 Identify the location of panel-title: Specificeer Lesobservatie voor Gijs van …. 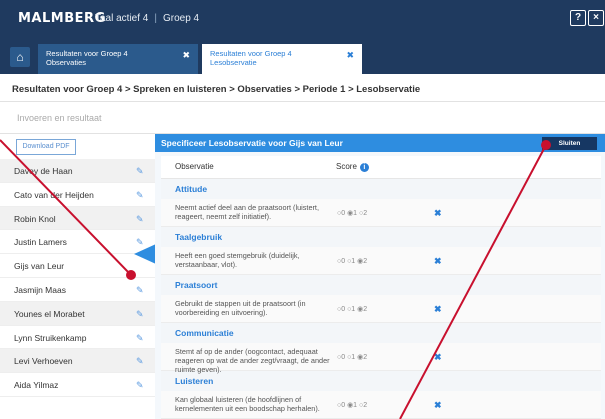
(252, 143).